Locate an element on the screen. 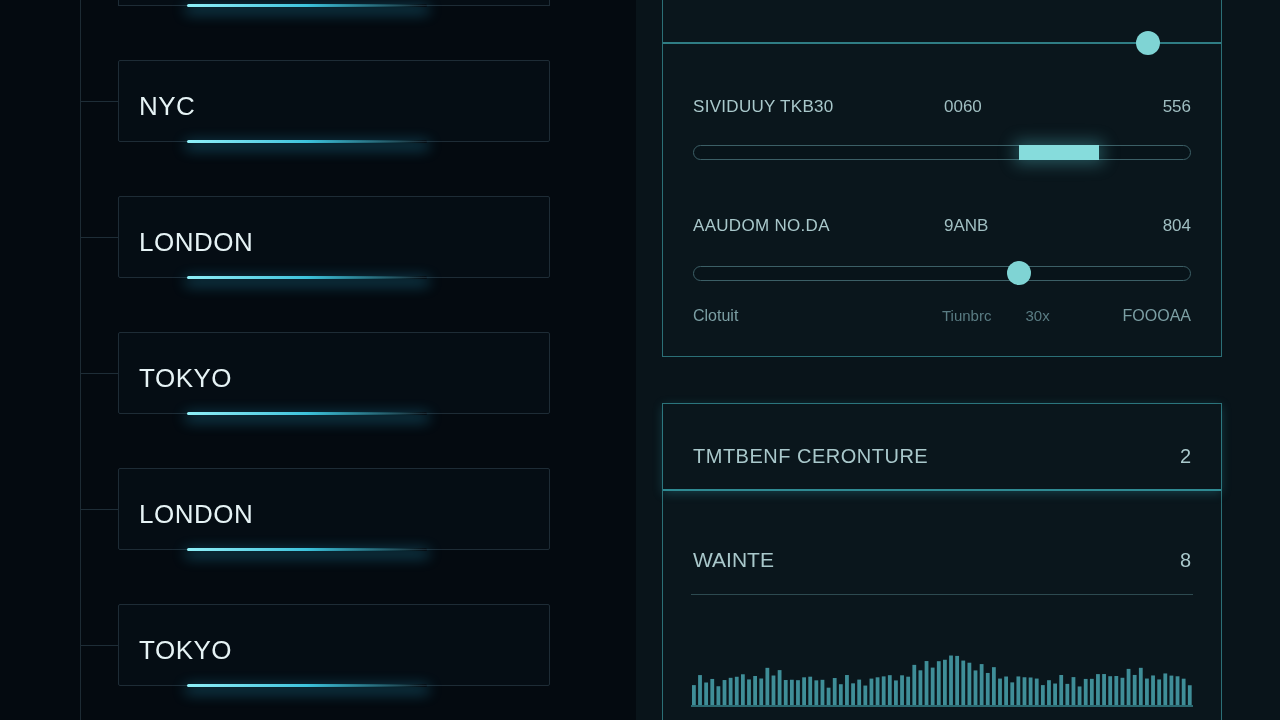 The image size is (1280, 720). slider-fill is located at coordinates (1058, 152).